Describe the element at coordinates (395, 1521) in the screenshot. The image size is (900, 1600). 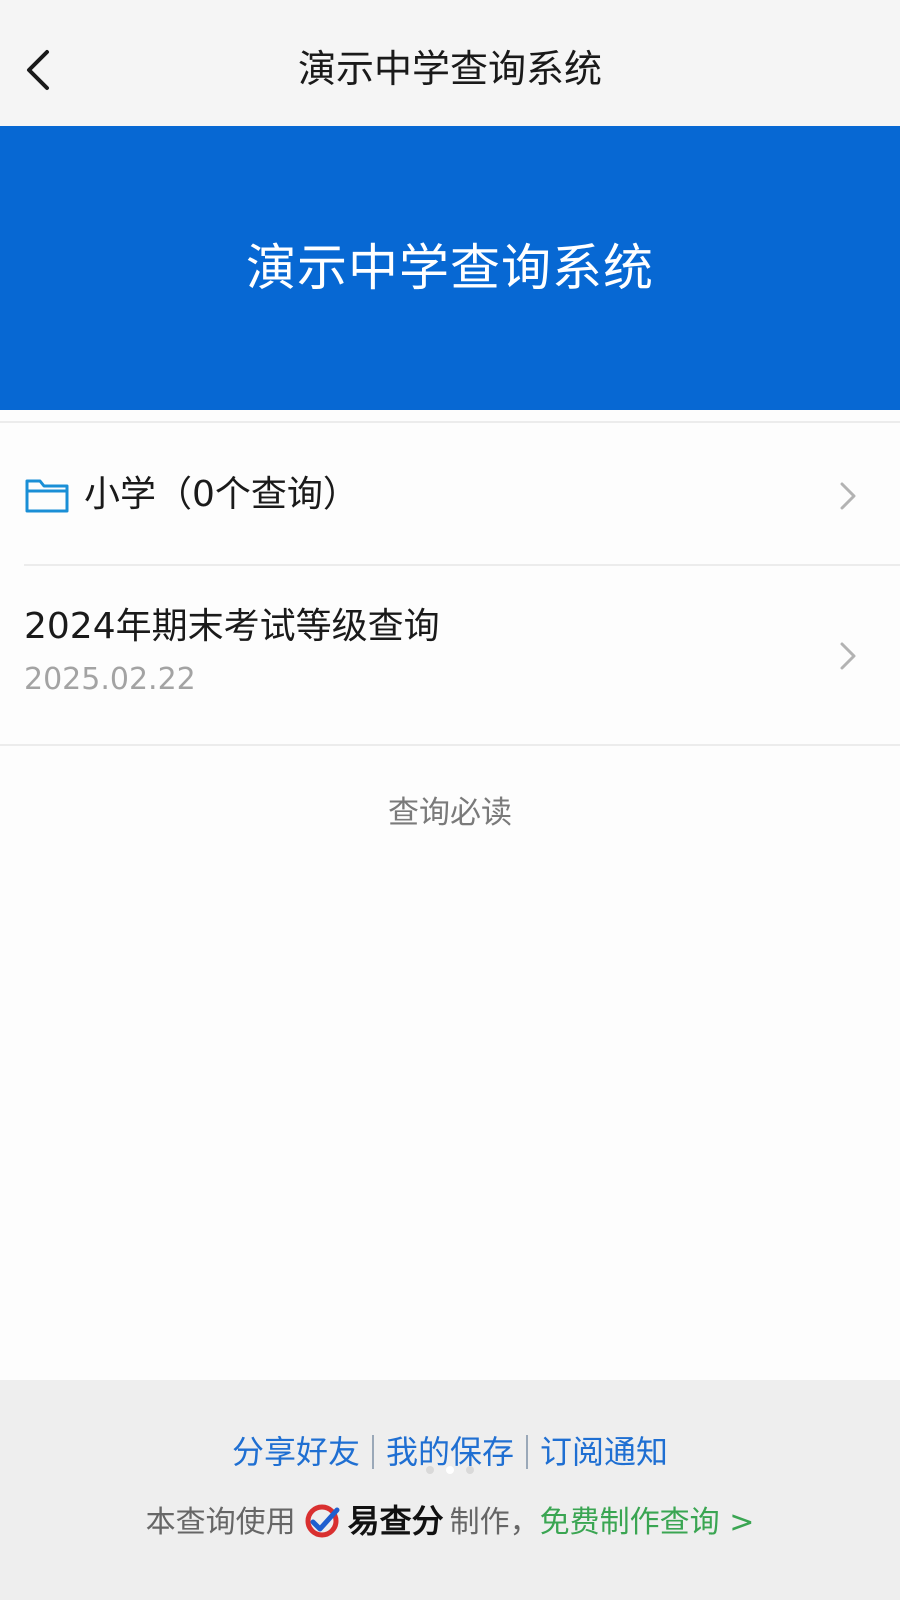
I see `brand-name: 易查分` at that location.